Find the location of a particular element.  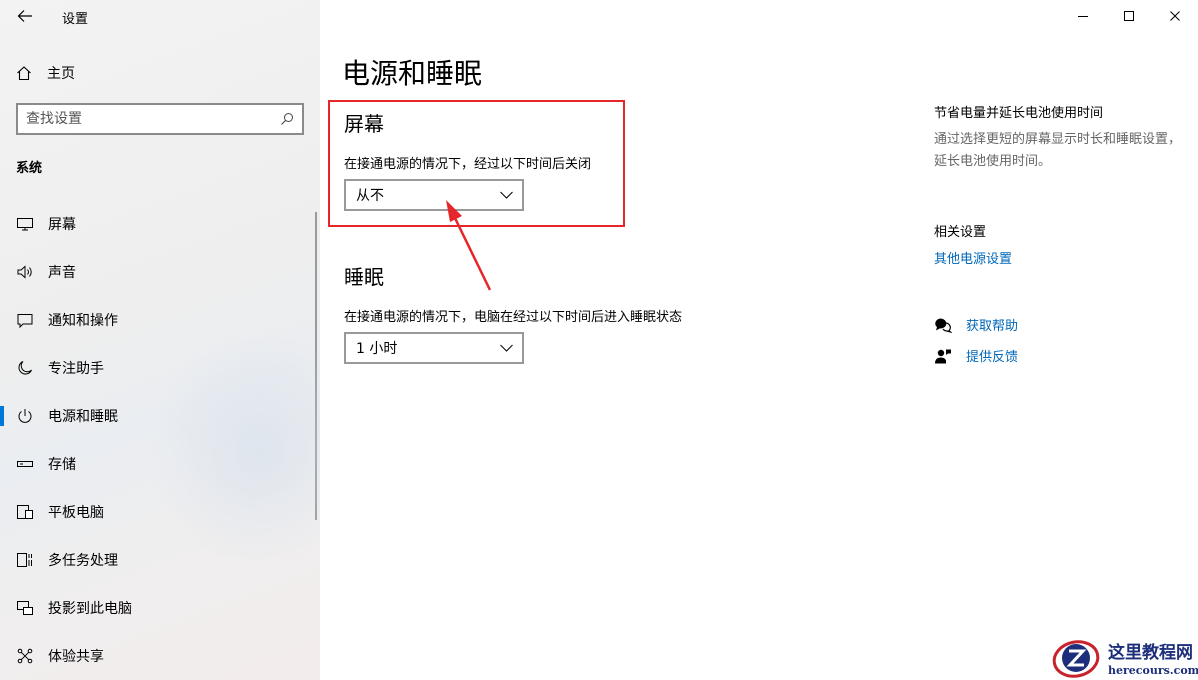

search-icon is located at coordinates (287, 119).